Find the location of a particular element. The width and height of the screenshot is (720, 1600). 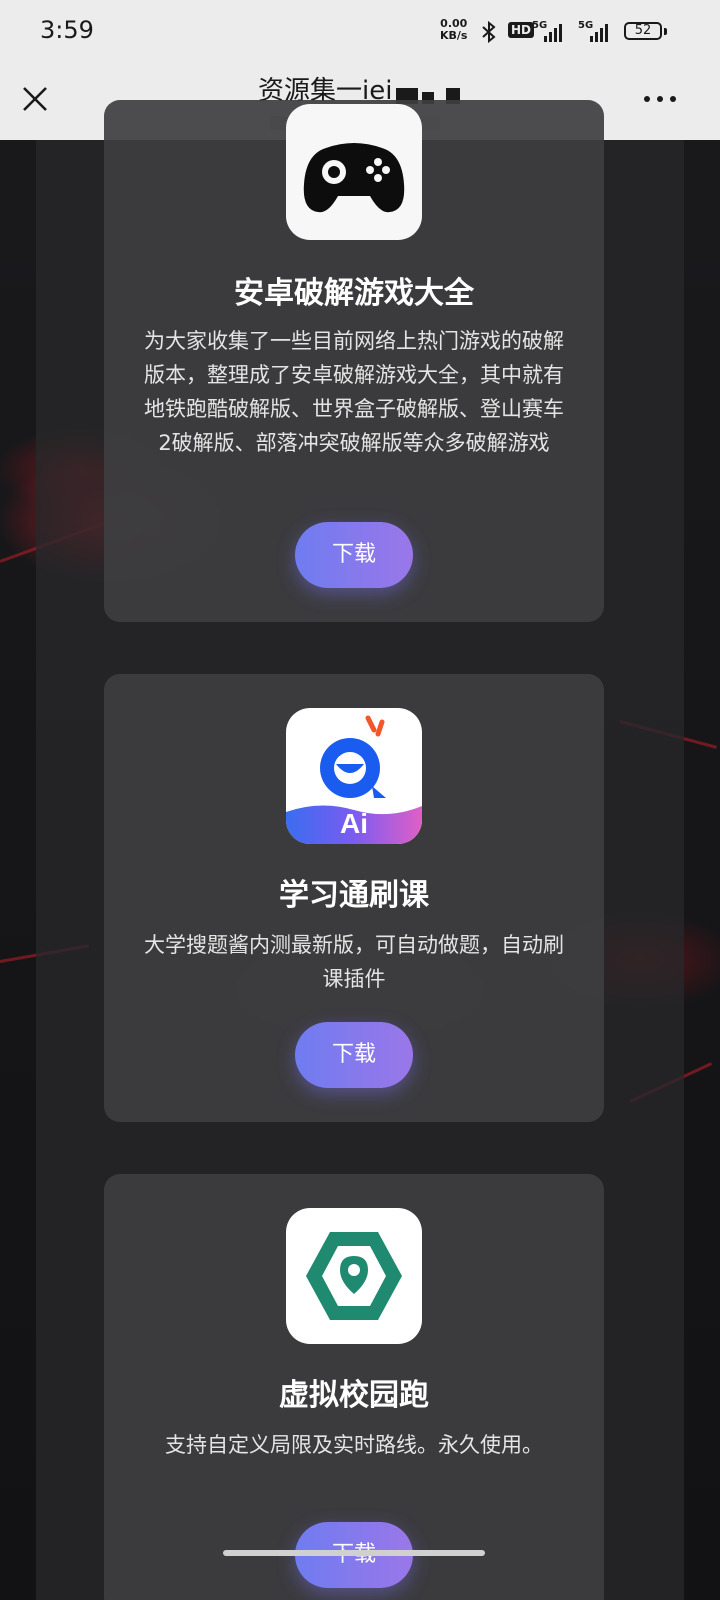

signal-strength-1: 5G is located at coordinates (550, 32).